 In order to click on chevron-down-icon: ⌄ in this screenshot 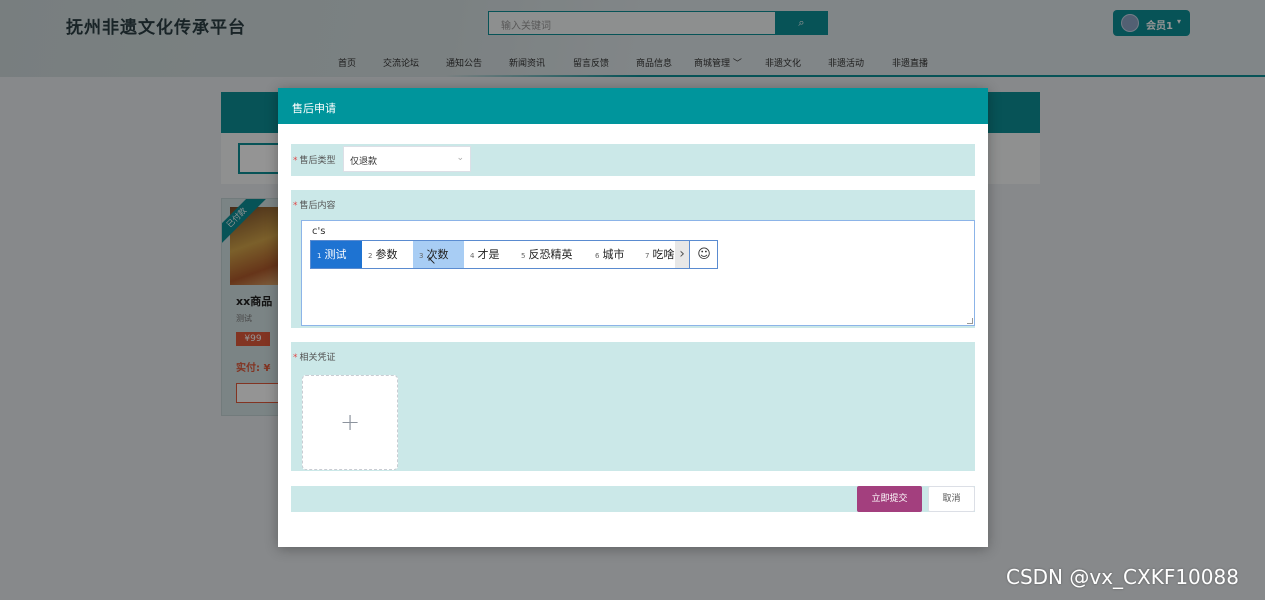, I will do `click(460, 158)`.